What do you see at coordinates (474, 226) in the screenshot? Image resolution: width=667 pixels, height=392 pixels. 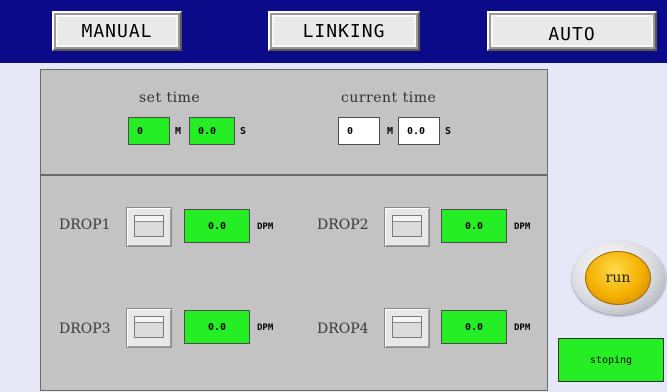 I see `drop2-value: 0.0` at bounding box center [474, 226].